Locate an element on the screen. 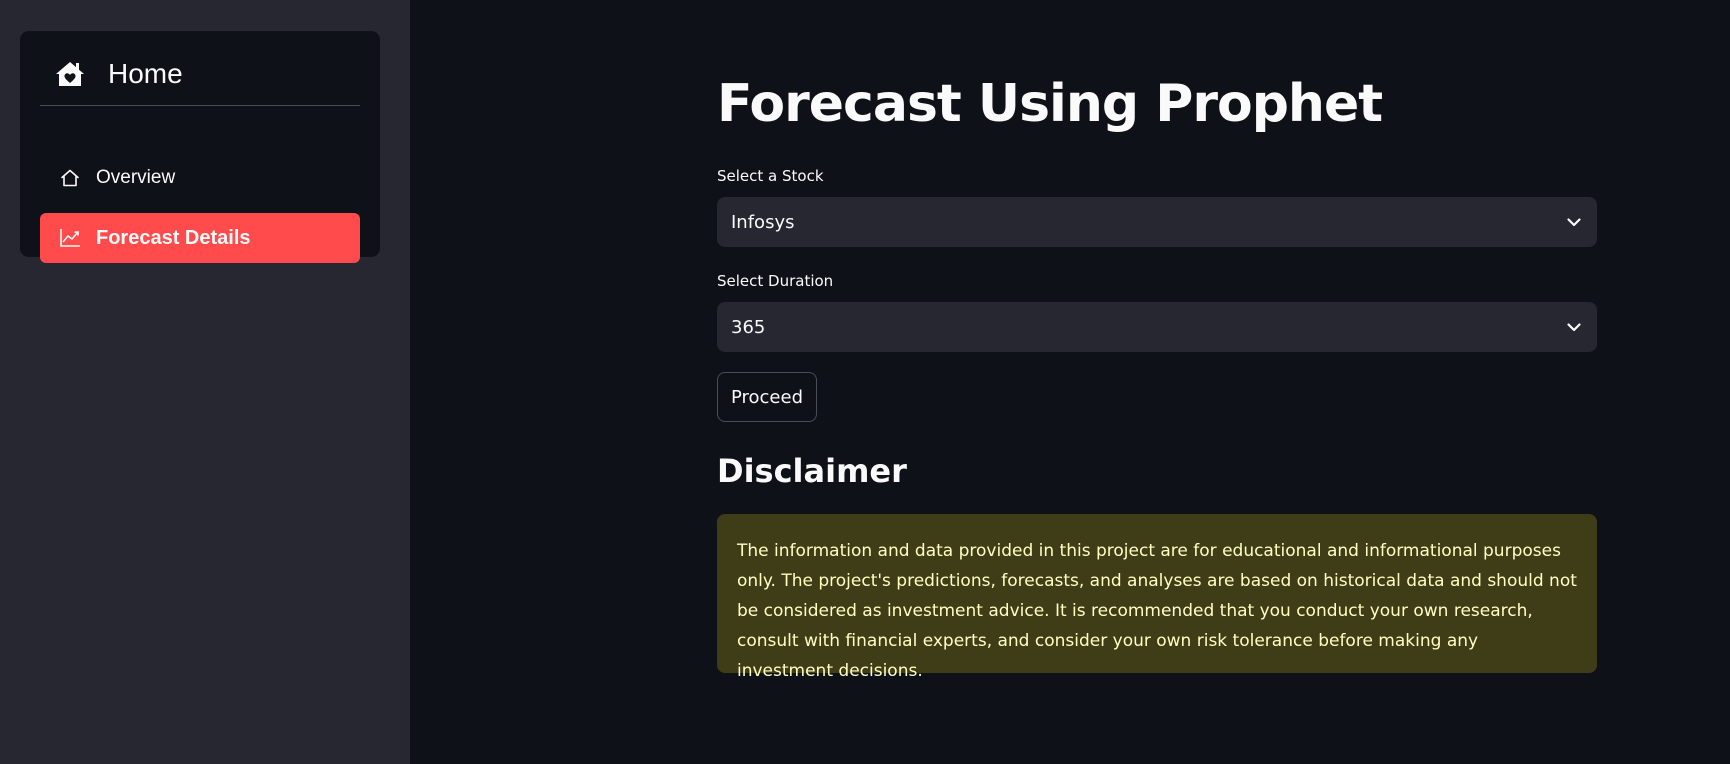  disclaimer-heading: Disclaimer is located at coordinates (812, 471).